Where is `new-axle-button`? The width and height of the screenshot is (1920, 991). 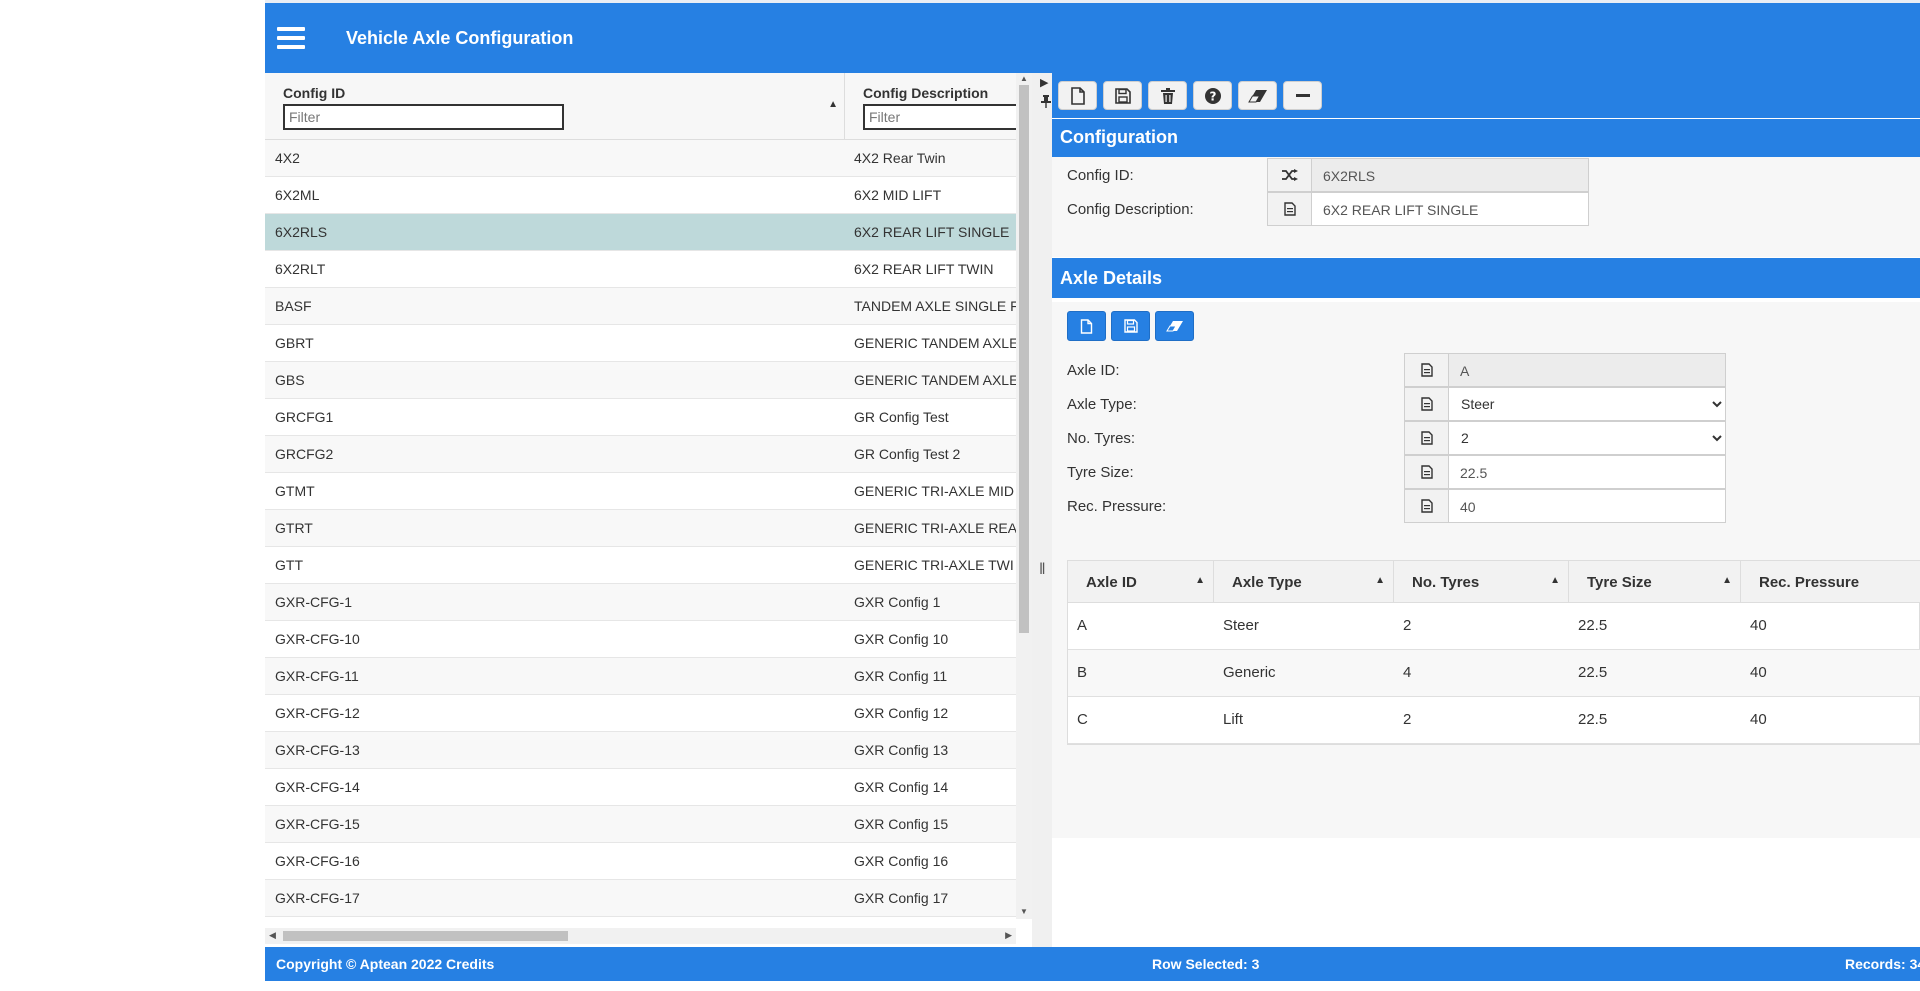 new-axle-button is located at coordinates (1086, 326).